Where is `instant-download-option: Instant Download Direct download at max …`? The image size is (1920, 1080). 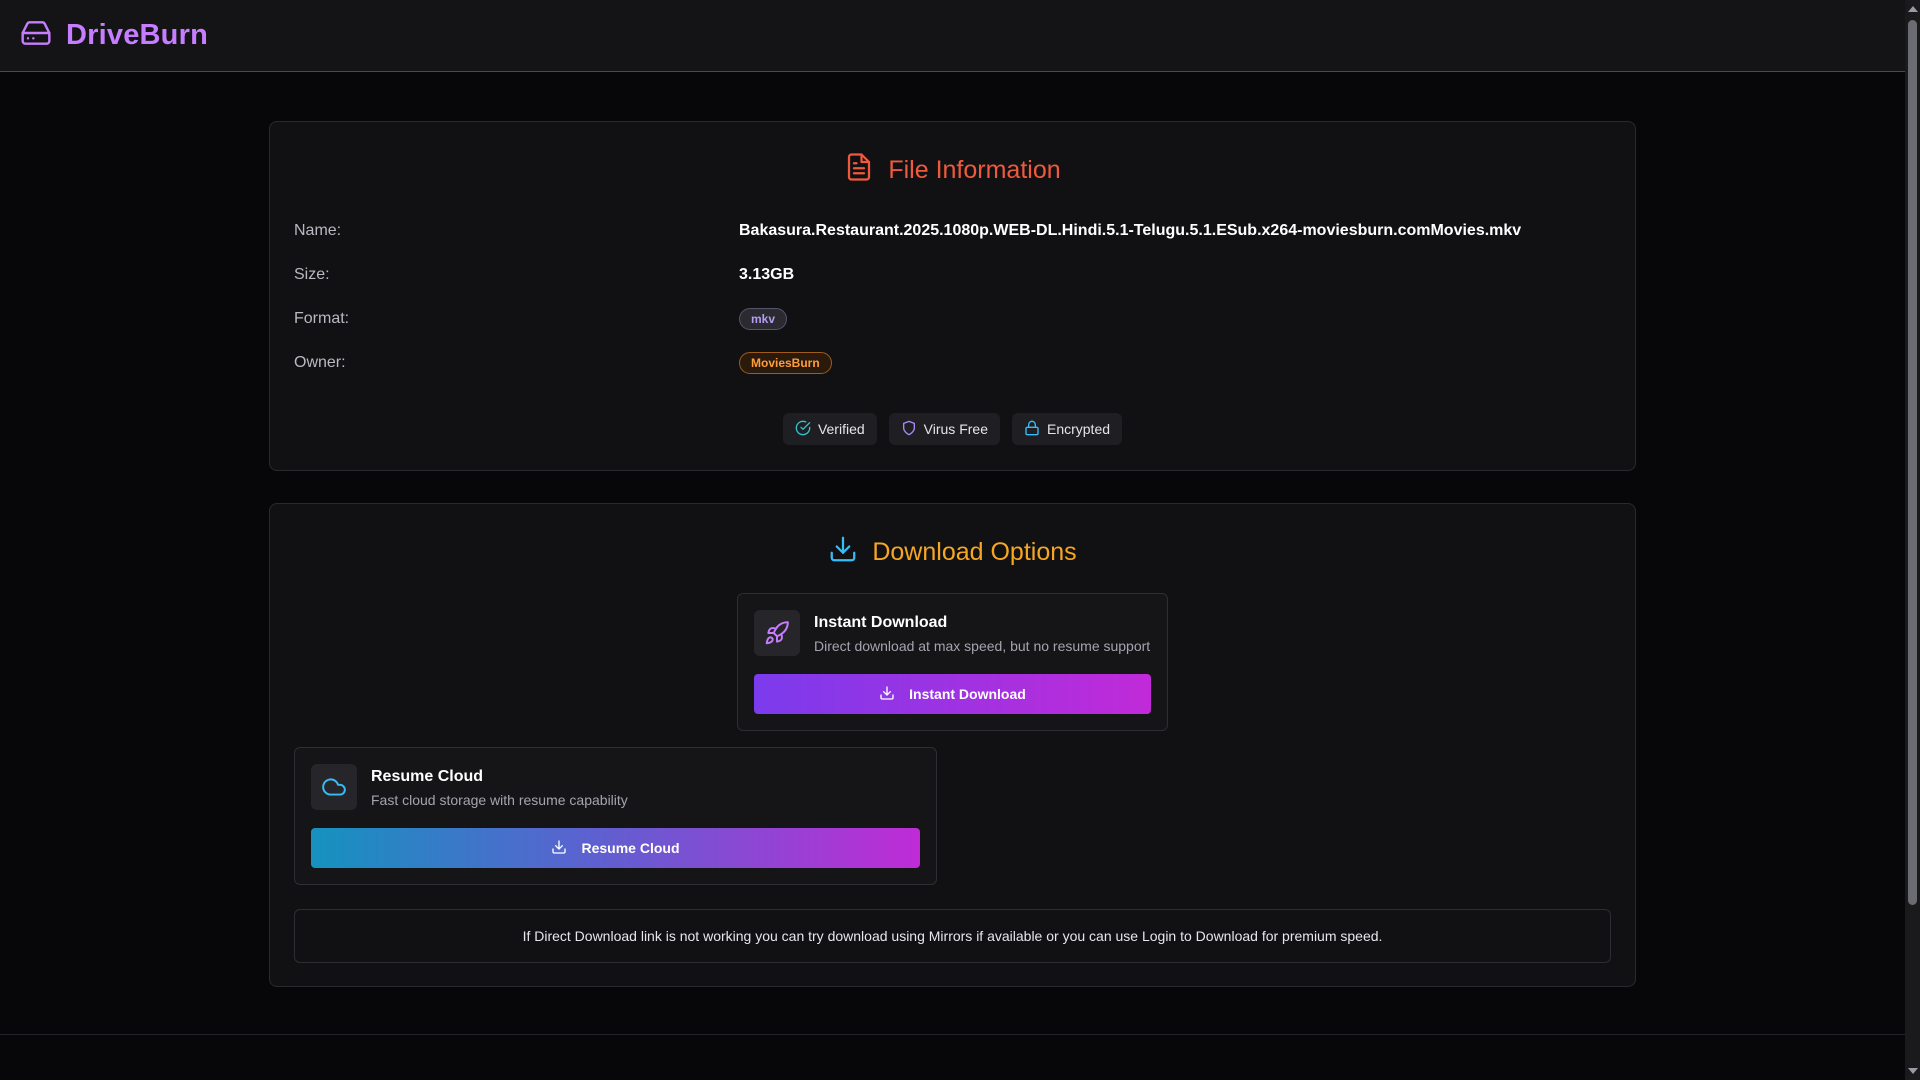
instant-download-option: Instant Download Direct download at max … is located at coordinates (952, 662).